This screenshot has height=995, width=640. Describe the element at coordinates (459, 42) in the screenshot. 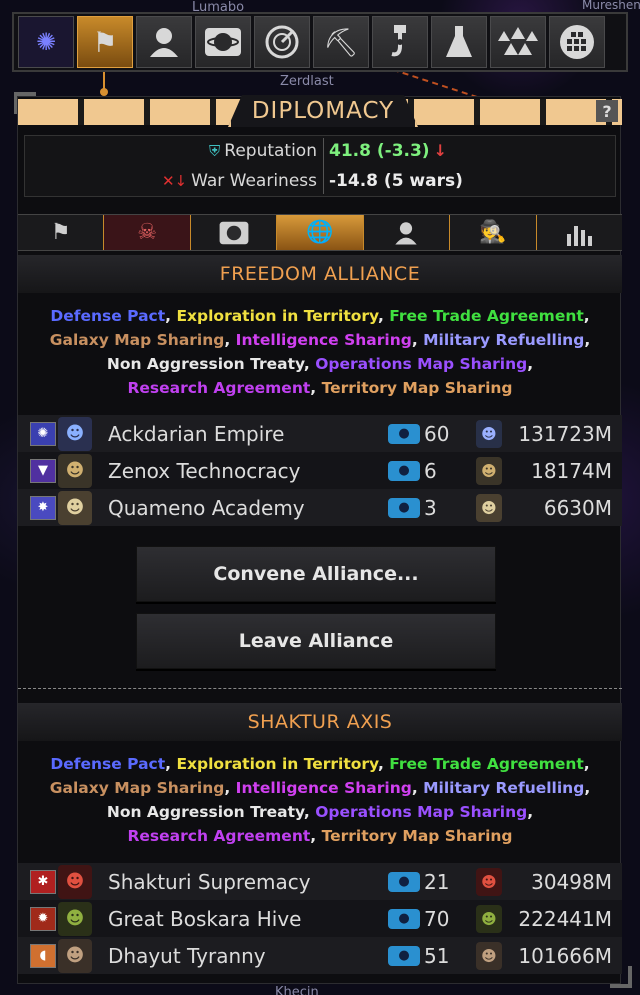

I see `research-button` at that location.